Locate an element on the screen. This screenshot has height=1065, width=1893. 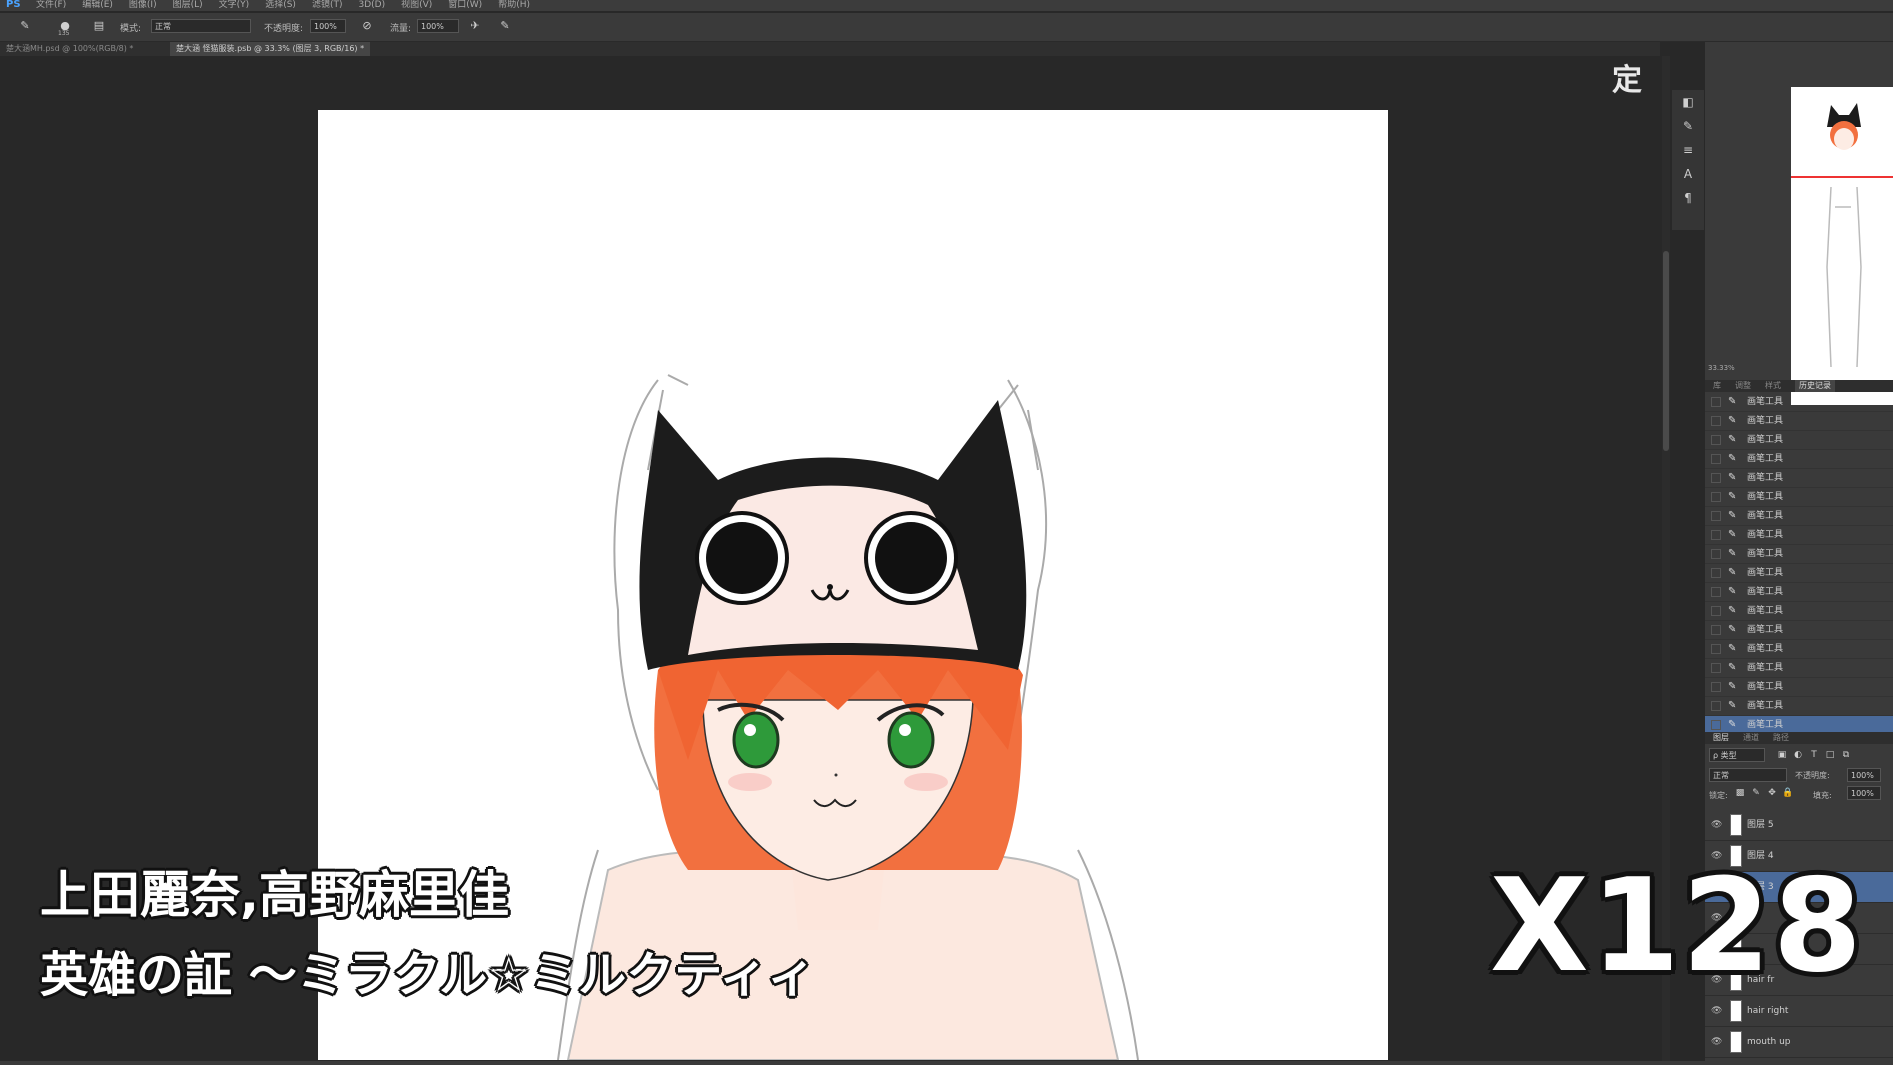
menu-file: 文件(F) is located at coordinates (51, 5).